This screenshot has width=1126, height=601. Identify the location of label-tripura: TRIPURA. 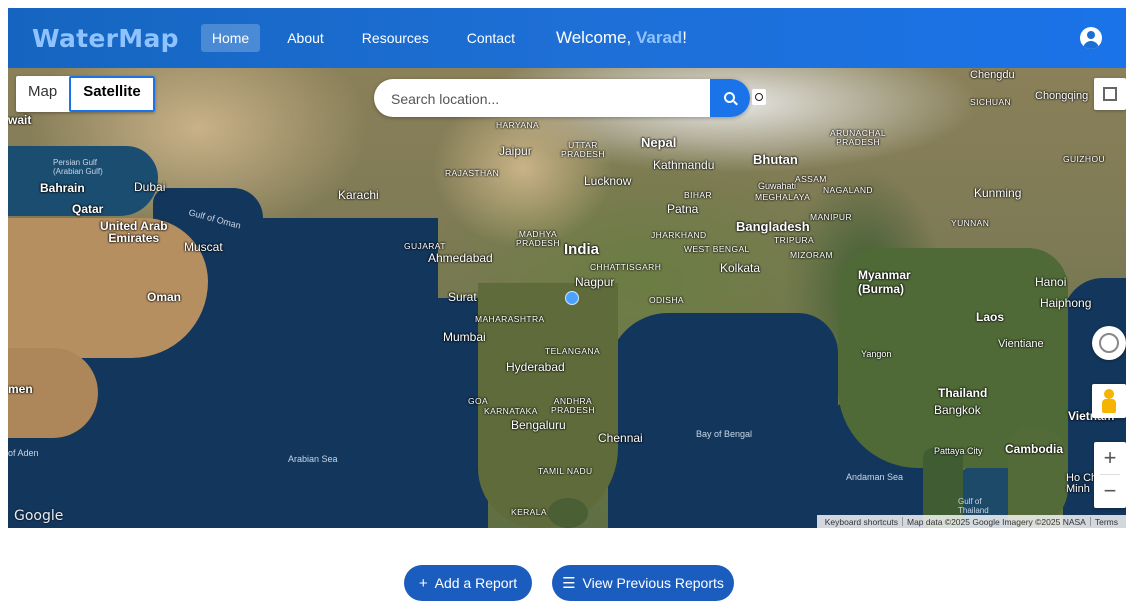
(794, 240).